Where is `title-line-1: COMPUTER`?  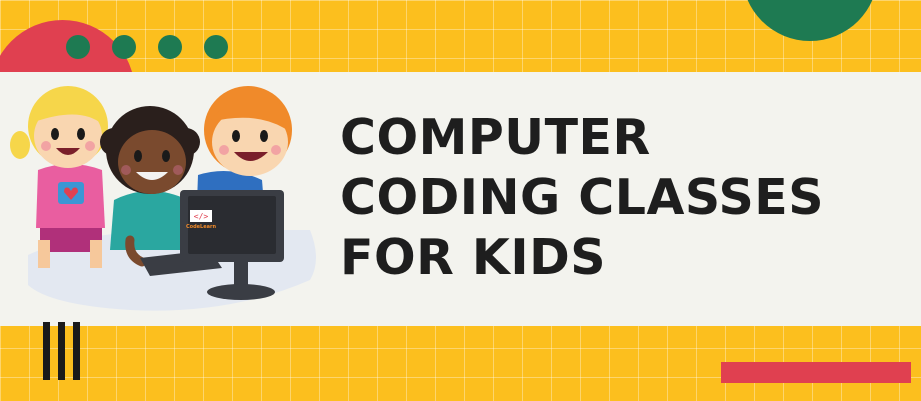 title-line-1: COMPUTER is located at coordinates (495, 137).